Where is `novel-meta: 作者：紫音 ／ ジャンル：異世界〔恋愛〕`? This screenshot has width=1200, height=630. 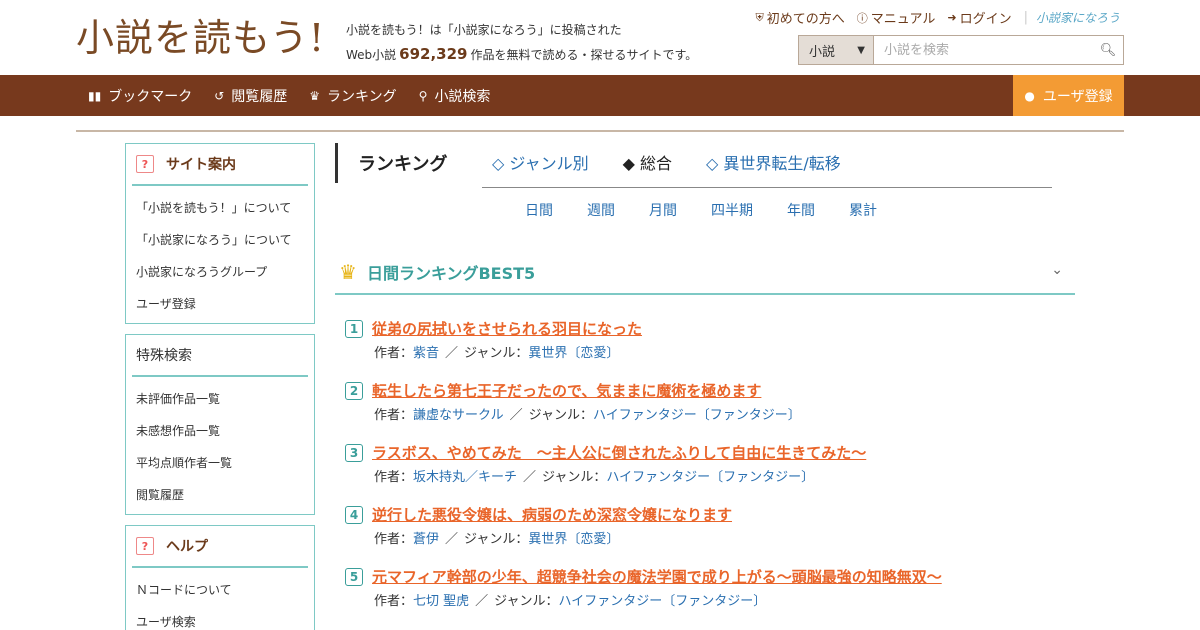
novel-meta: 作者：紫音 ／ ジャンル：異世界〔恋愛〕 is located at coordinates (496, 351).